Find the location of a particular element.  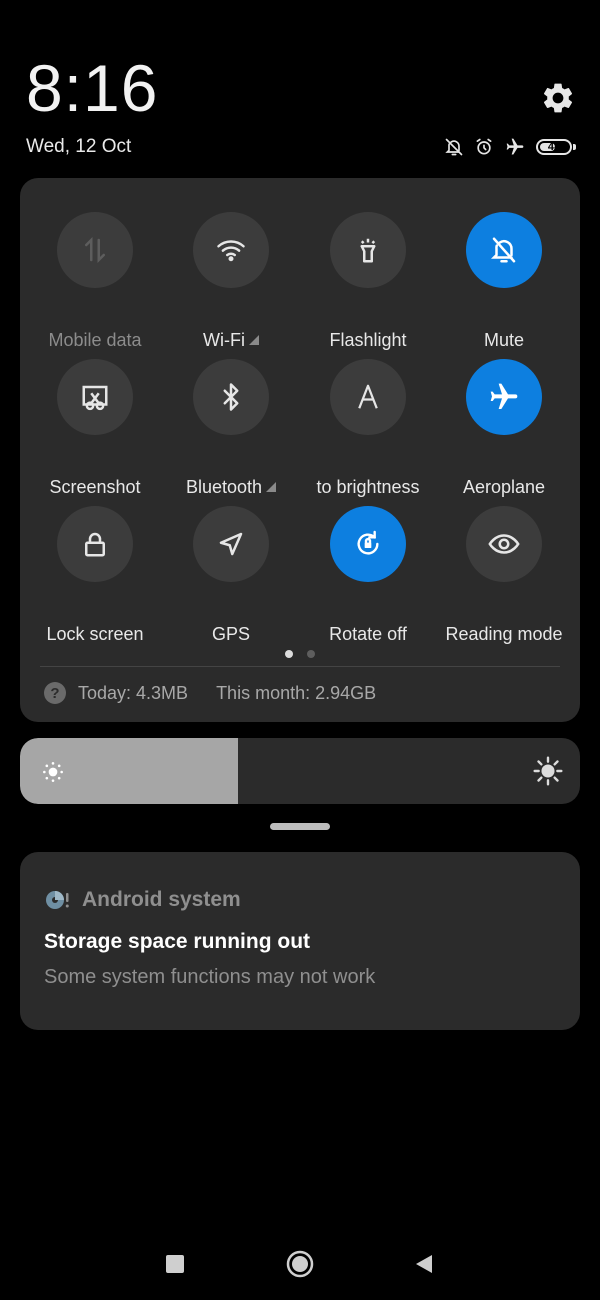

toggle-label: Screenshot is located at coordinates (95, 487).